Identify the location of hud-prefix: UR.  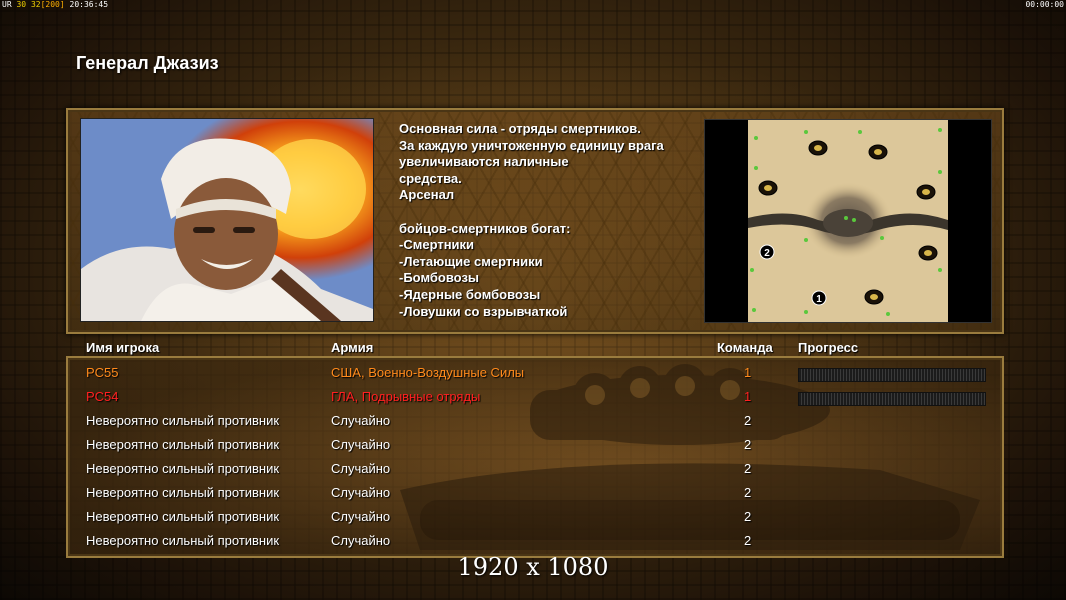
(7, 4).